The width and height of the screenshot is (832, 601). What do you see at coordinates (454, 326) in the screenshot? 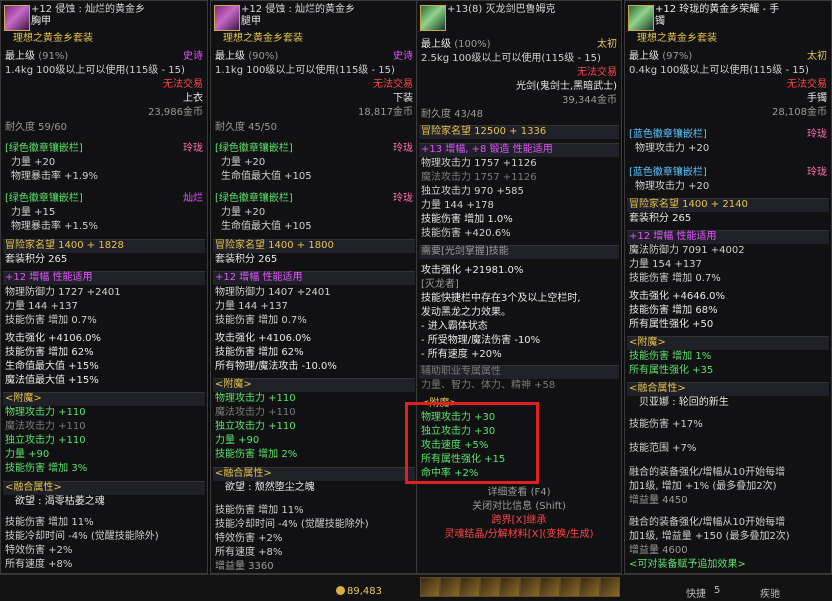
I see `option-line: - 进入霸体状态` at bounding box center [454, 326].